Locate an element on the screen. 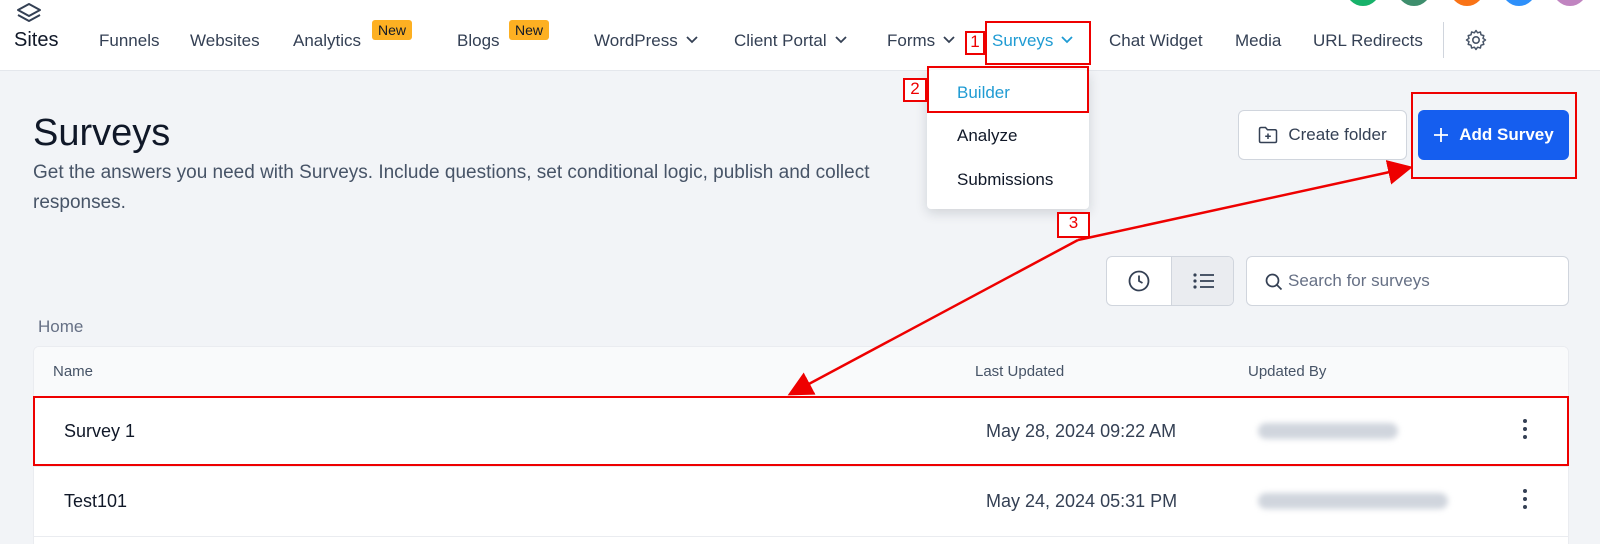  nav-funnels: Funnels is located at coordinates (129, 41).